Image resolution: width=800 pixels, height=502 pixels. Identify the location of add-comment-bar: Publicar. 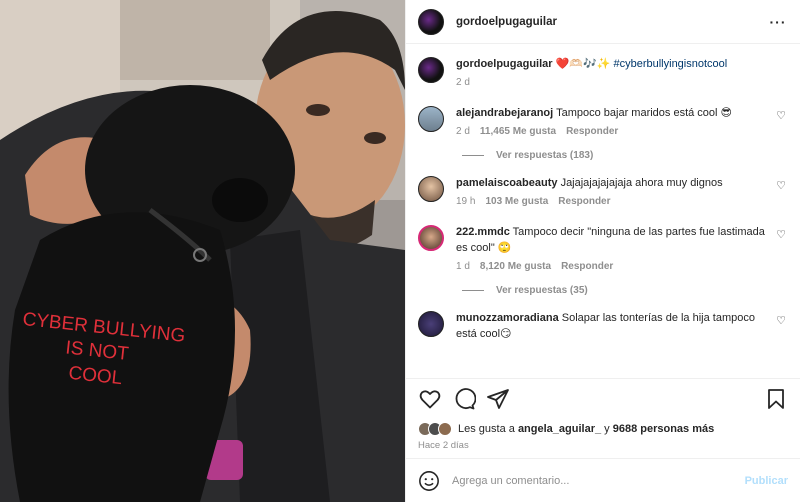
(603, 480).